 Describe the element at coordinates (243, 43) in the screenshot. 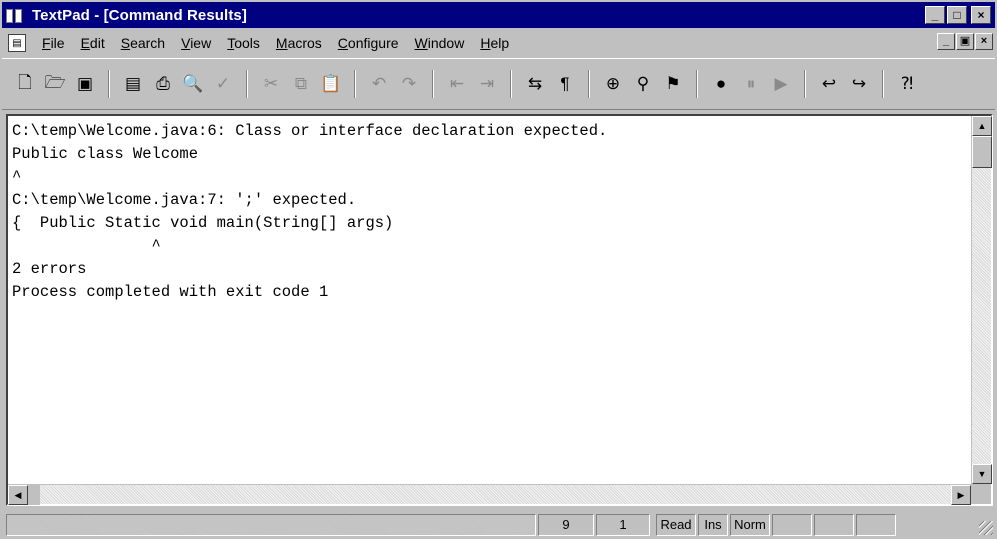

I see `menu-tools: Tools` at that location.